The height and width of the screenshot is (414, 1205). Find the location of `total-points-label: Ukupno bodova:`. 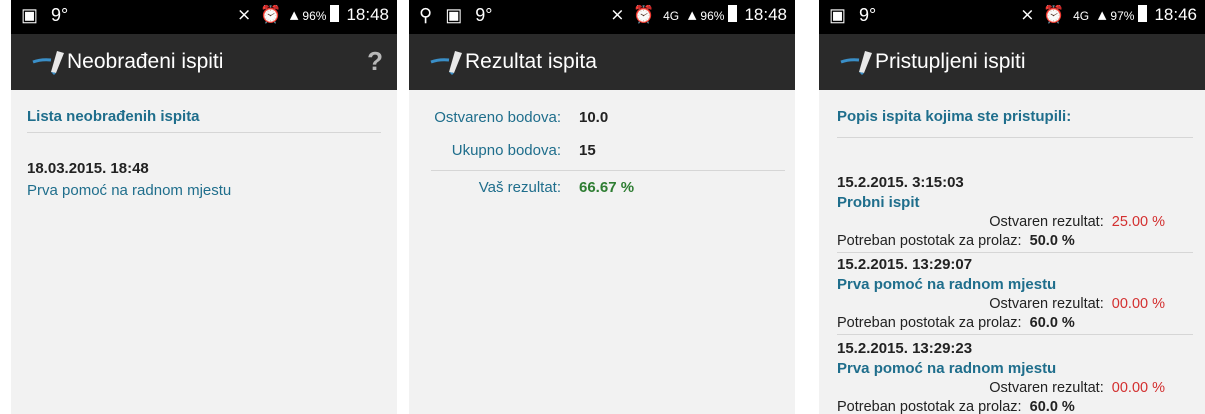

total-points-label: Ukupno bodova: is located at coordinates (506, 150).